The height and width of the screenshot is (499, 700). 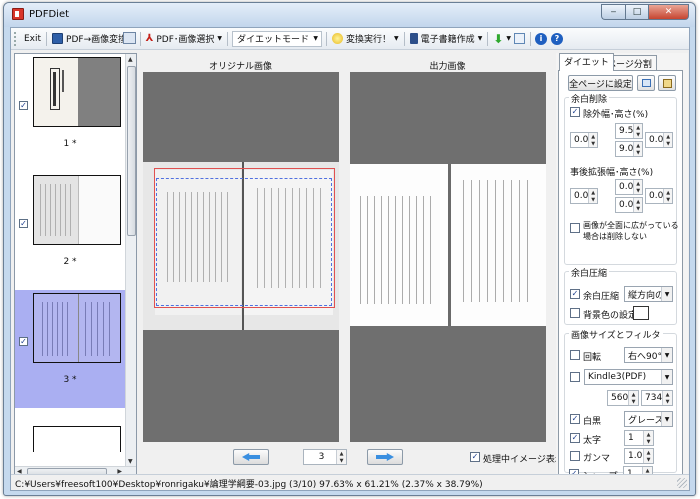 I want to click on app-icon, so click(x=18, y=14).